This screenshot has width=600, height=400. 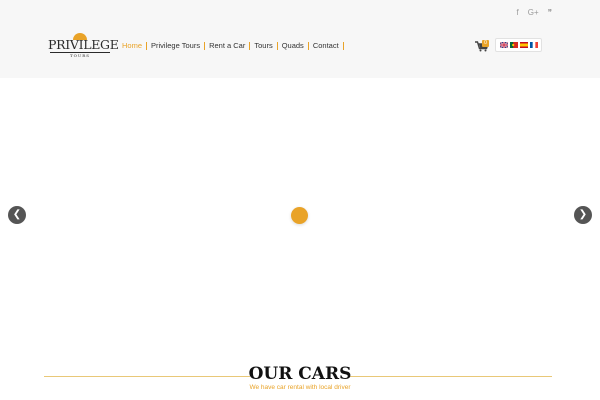 I want to click on facebook-icon: f, so click(x=518, y=13).